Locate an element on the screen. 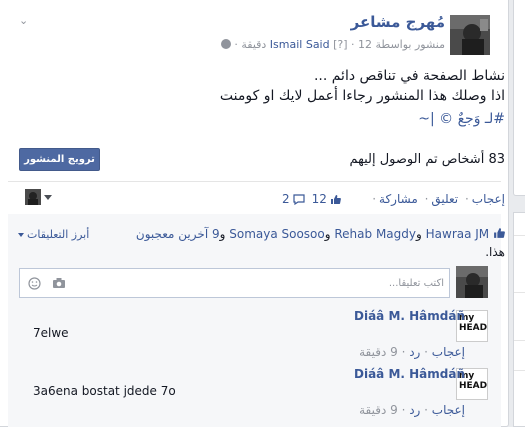 This screenshot has height=427, width=525. likers-suffix: هذا. is located at coordinates (495, 252).